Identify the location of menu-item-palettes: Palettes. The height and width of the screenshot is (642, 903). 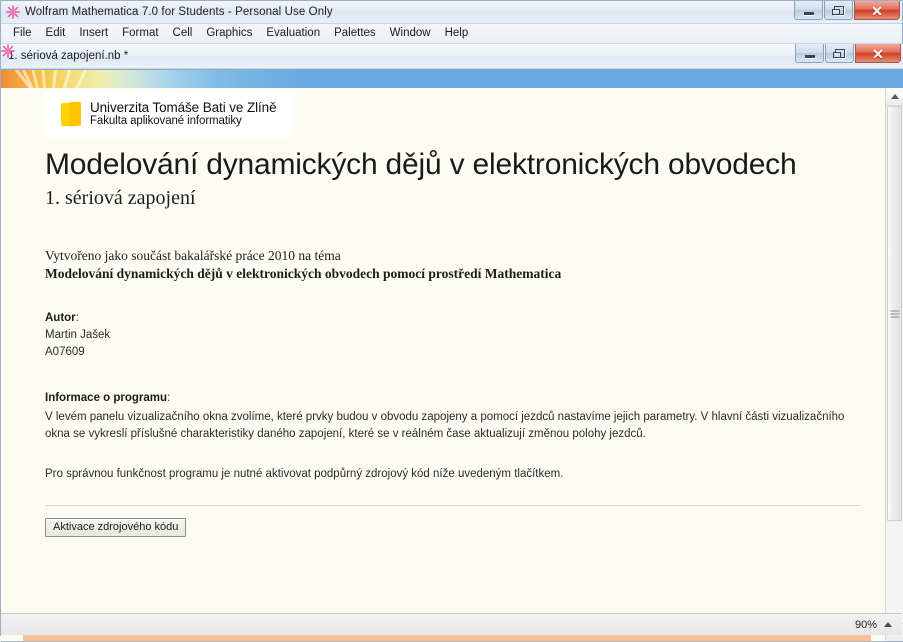
(355, 33).